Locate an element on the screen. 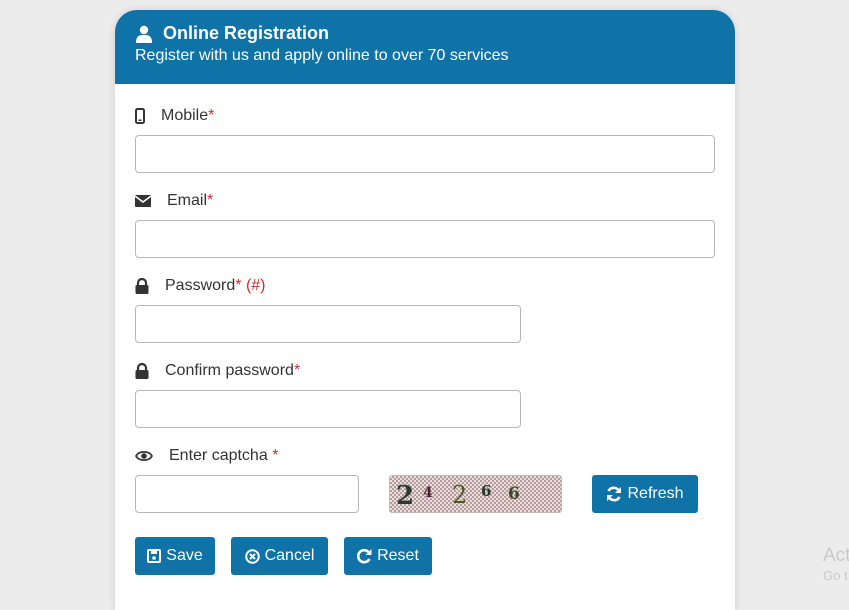 Image resolution: width=849 pixels, height=610 pixels. cancel-circle-icon is located at coordinates (252, 556).